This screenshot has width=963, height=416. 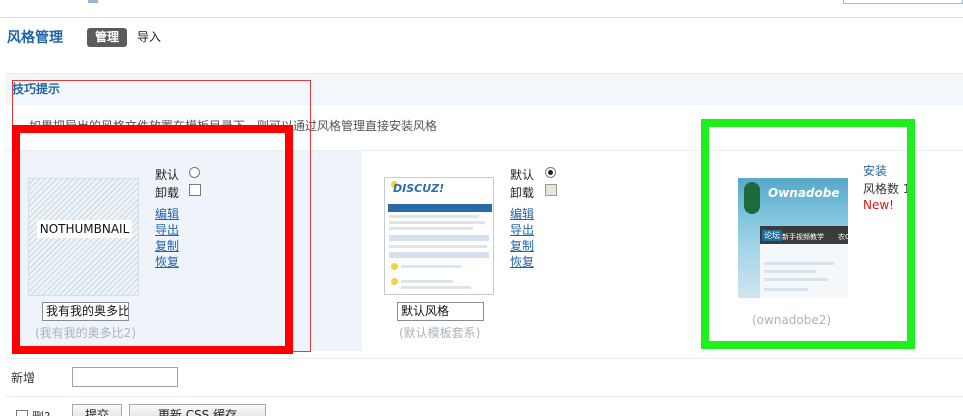 I want to click on thumb-searchbar, so click(x=439, y=238).